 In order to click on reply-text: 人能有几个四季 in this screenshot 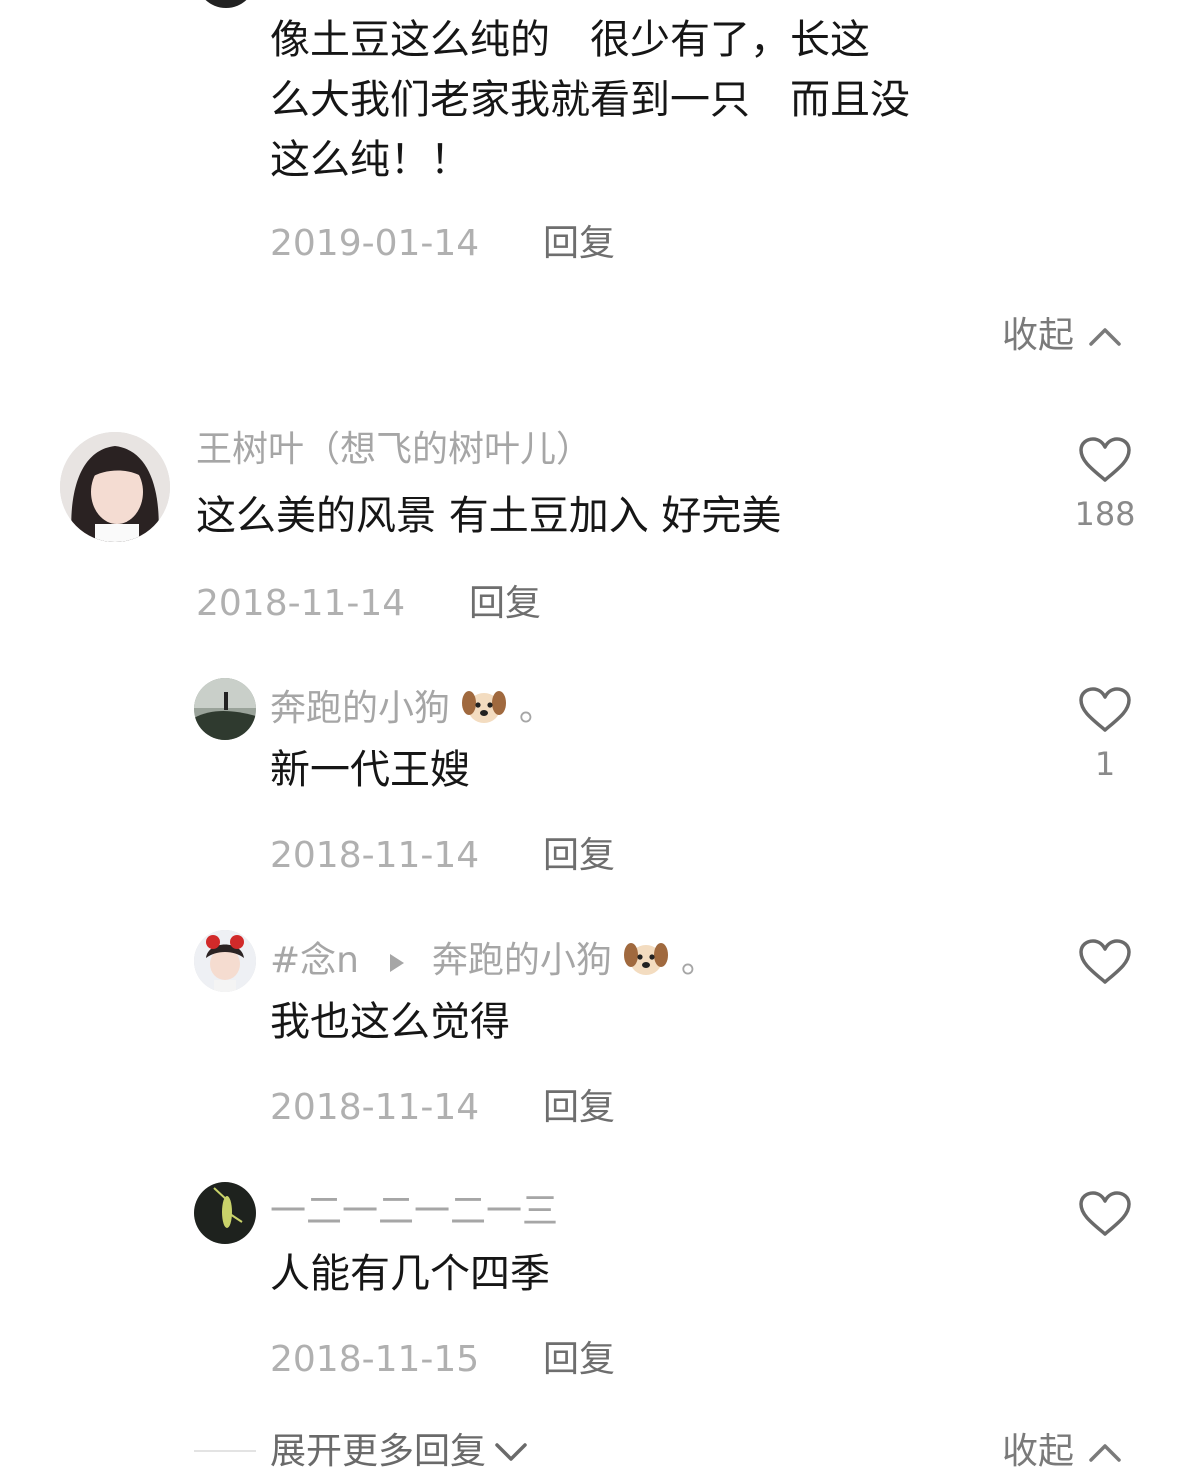, I will do `click(410, 1274)`.